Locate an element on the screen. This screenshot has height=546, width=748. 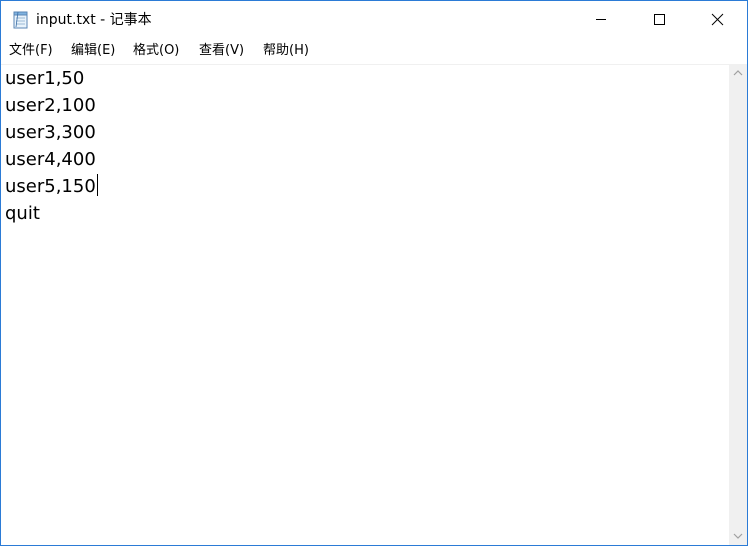
scroll-down-button is located at coordinates (738, 536).